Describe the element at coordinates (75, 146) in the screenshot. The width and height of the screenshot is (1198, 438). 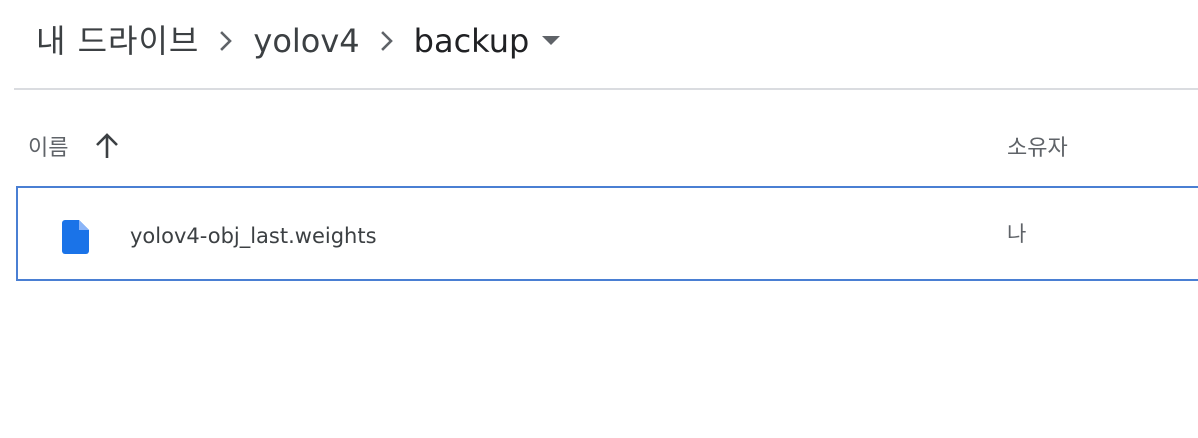
I see `column-header-name: 이름` at that location.